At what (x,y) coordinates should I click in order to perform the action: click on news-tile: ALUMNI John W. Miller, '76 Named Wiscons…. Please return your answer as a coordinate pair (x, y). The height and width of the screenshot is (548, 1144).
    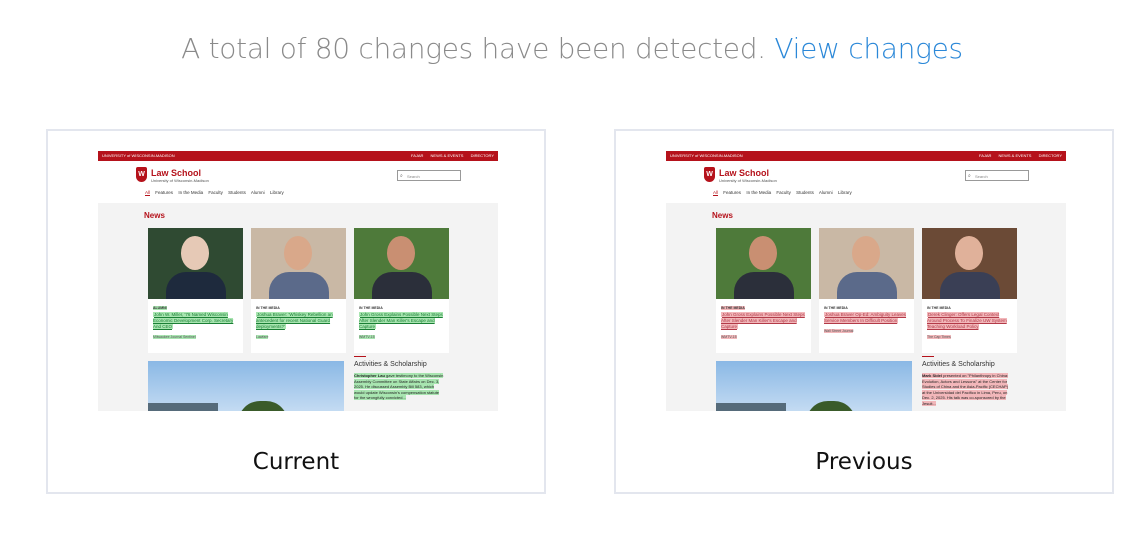
    Looking at the image, I should click on (195, 290).